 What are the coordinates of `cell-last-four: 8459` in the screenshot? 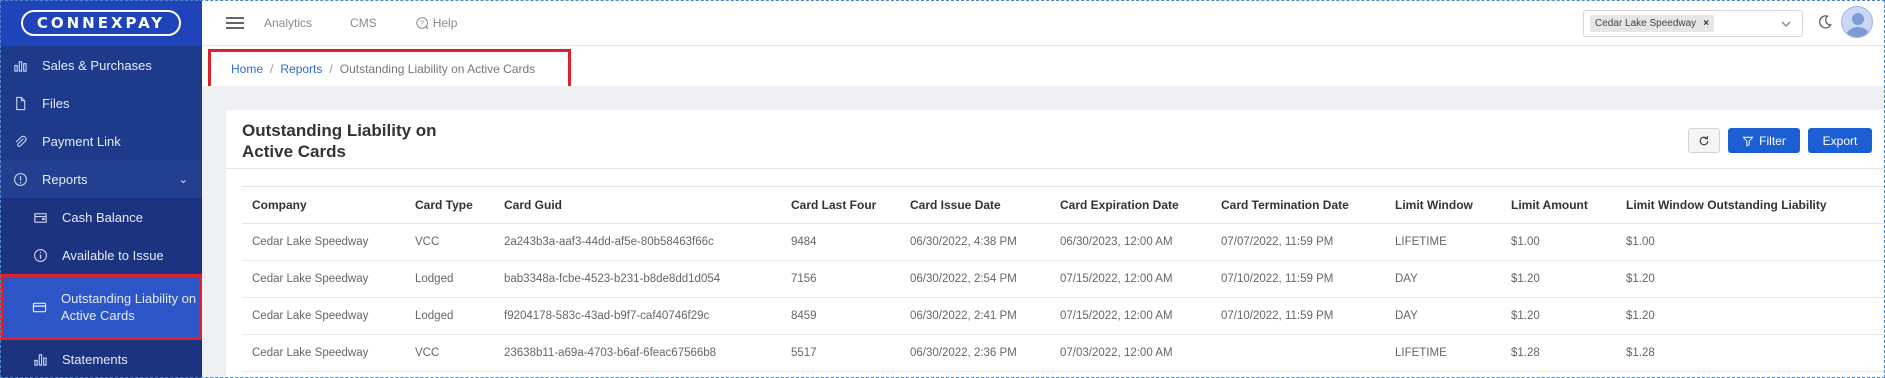 It's located at (840, 316).